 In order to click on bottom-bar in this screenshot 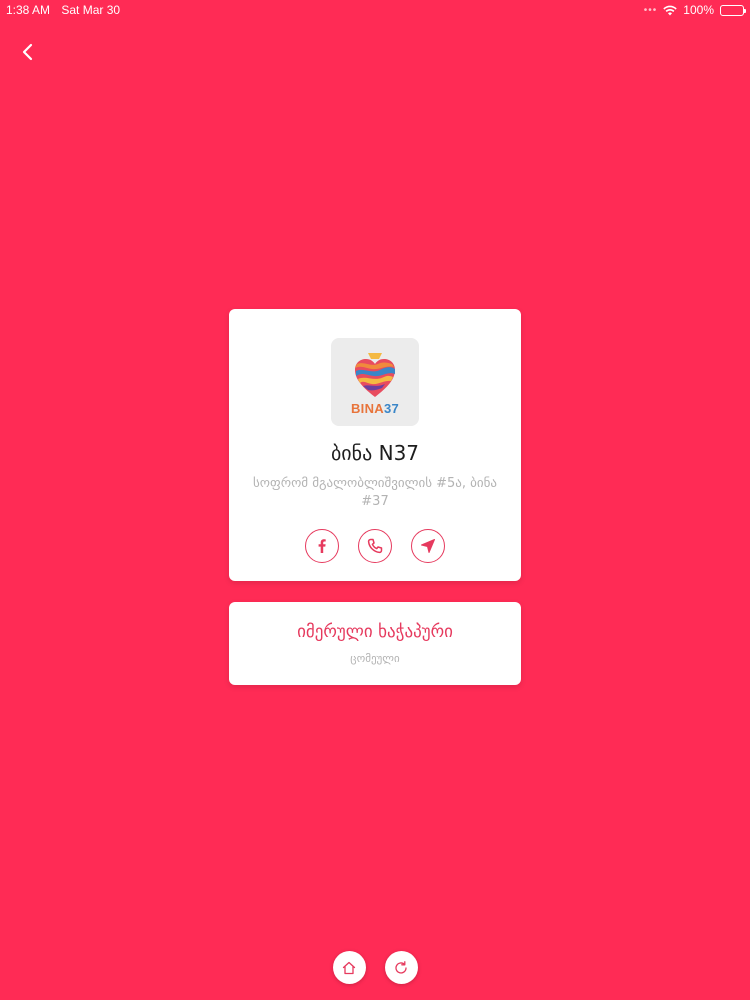, I will do `click(375, 967)`.